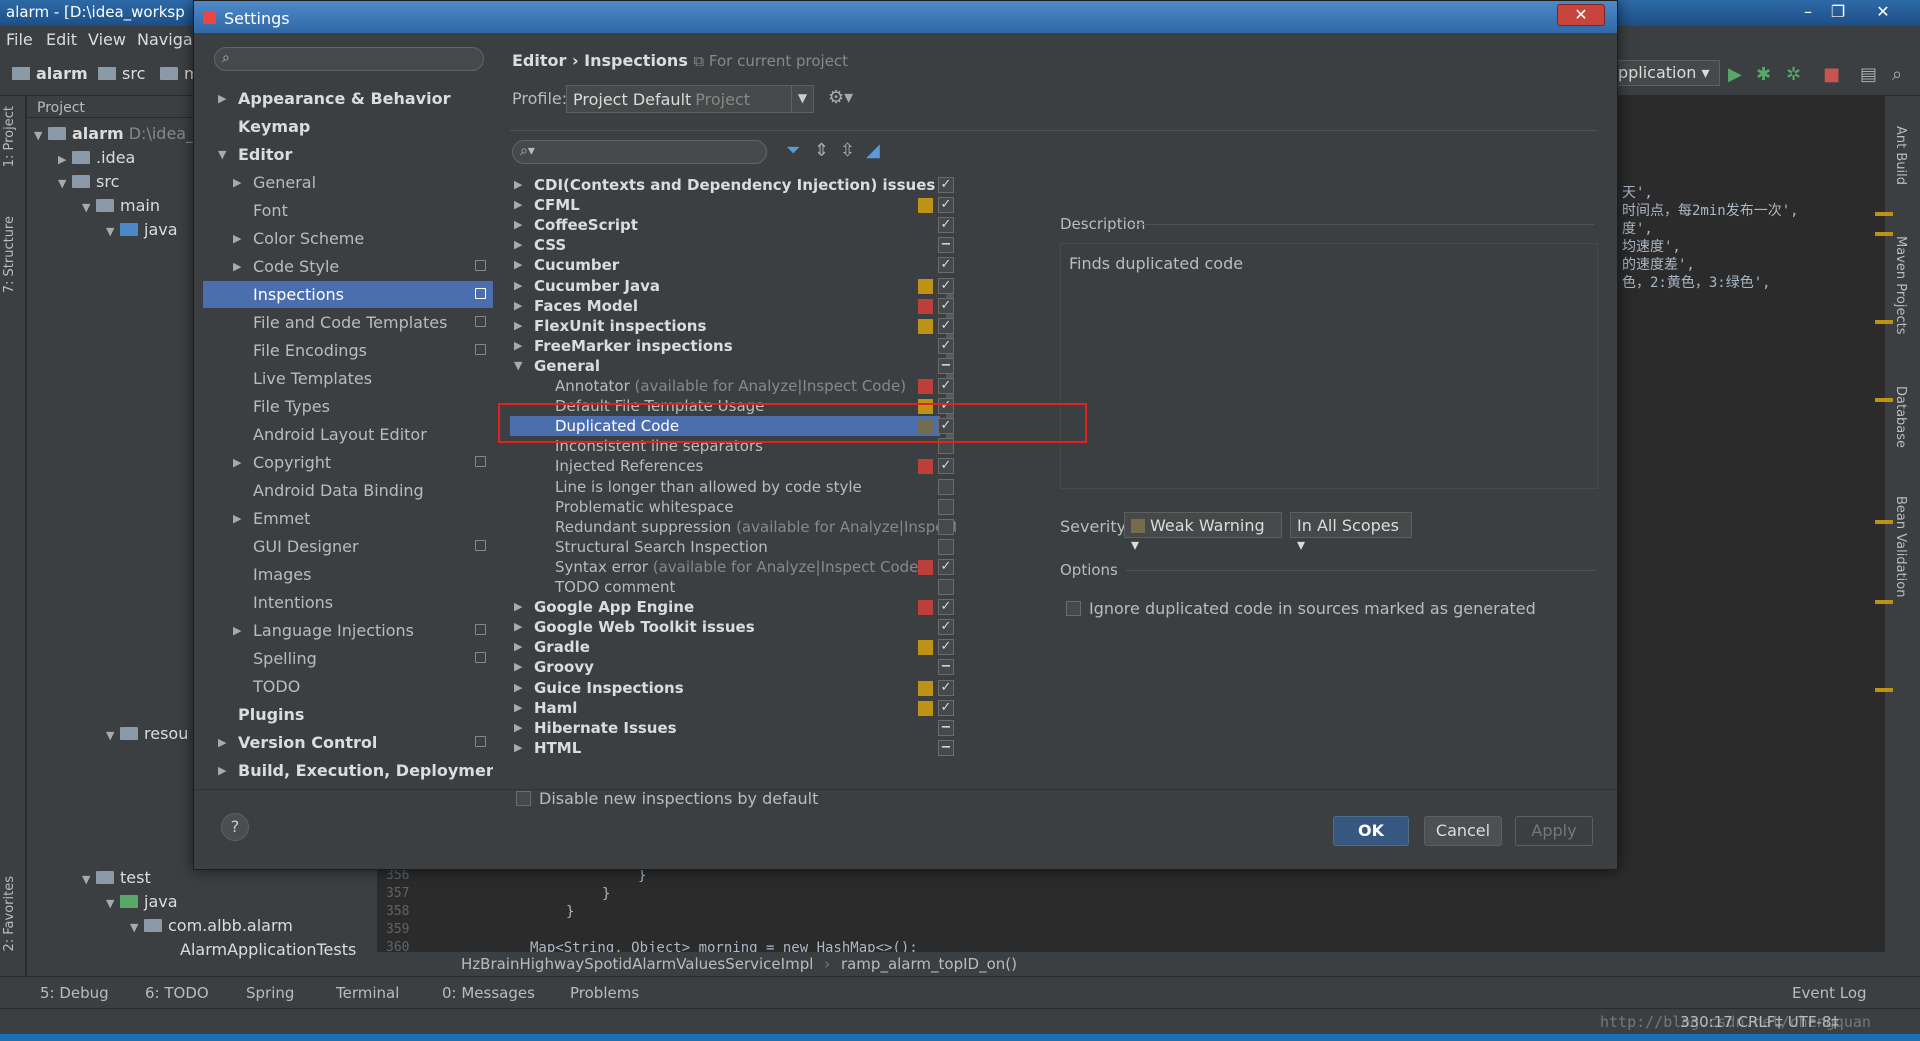  Describe the element at coordinates (9, 136) in the screenshot. I see `tab-project: 1: Project` at that location.